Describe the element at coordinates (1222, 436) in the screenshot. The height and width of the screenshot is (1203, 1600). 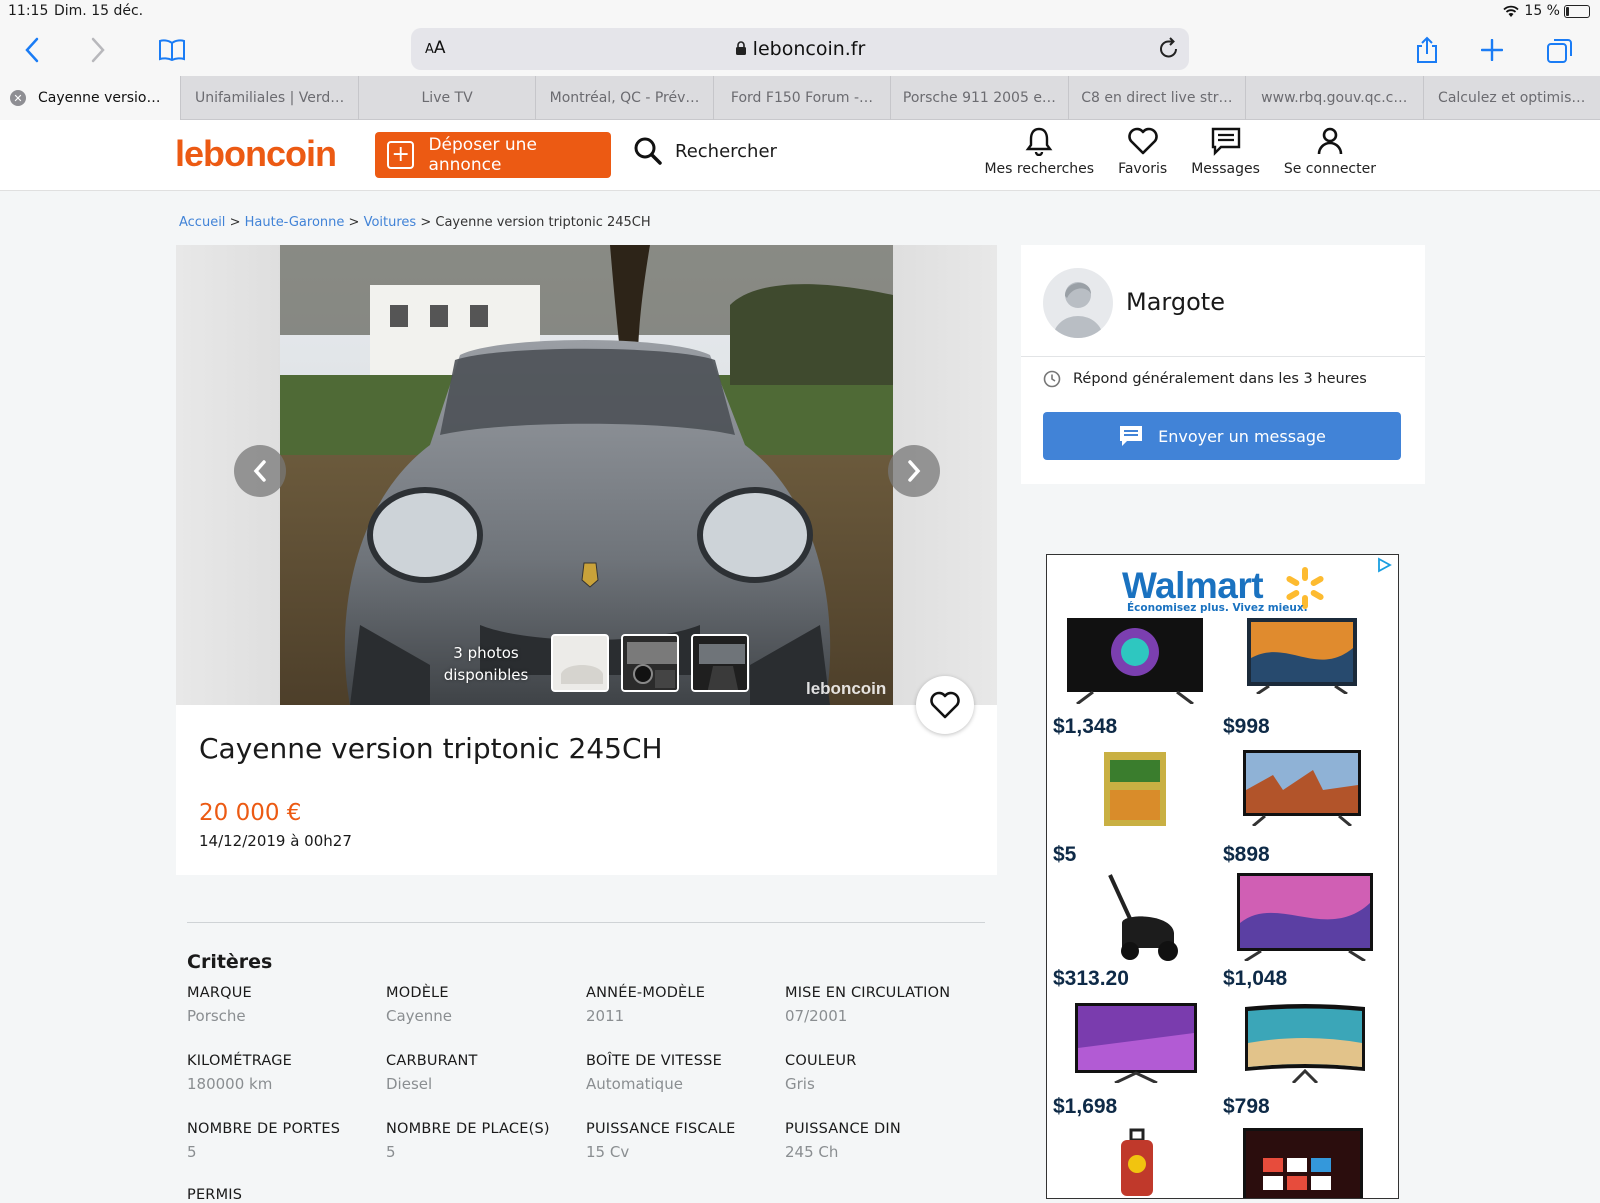
I see `send-message-button: Envoyer un message` at that location.